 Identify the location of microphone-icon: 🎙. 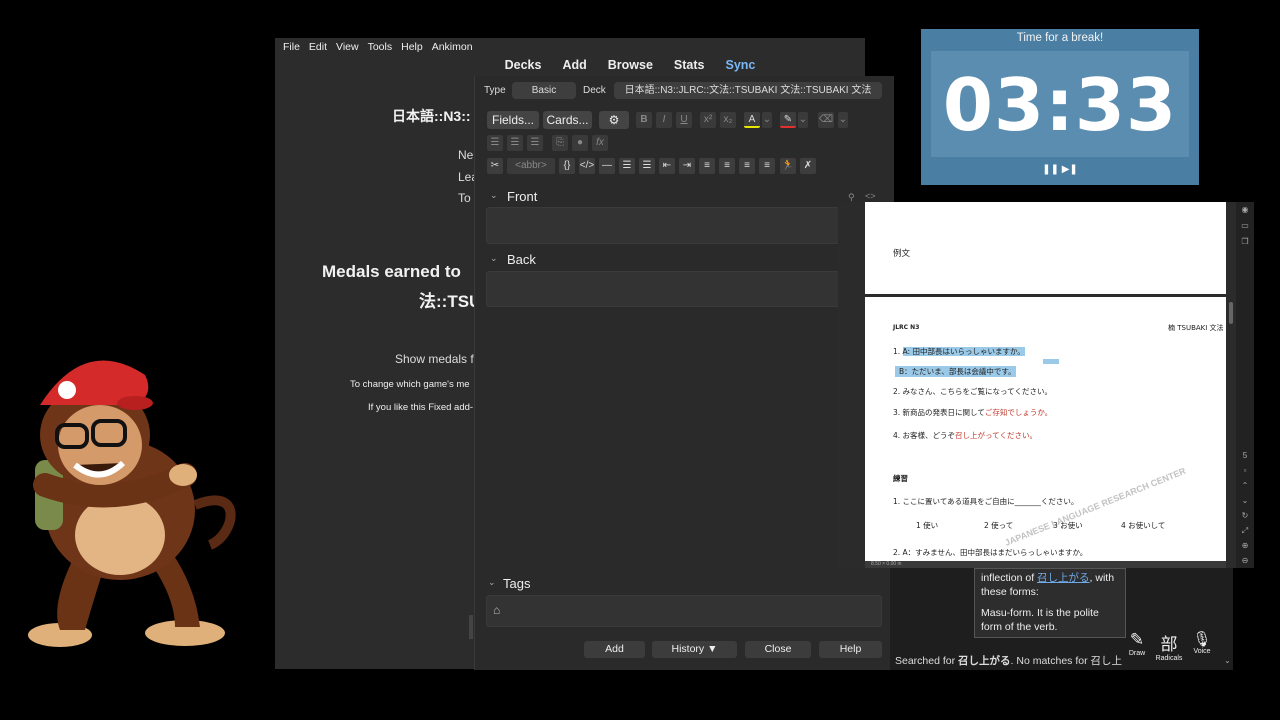
(1202, 639).